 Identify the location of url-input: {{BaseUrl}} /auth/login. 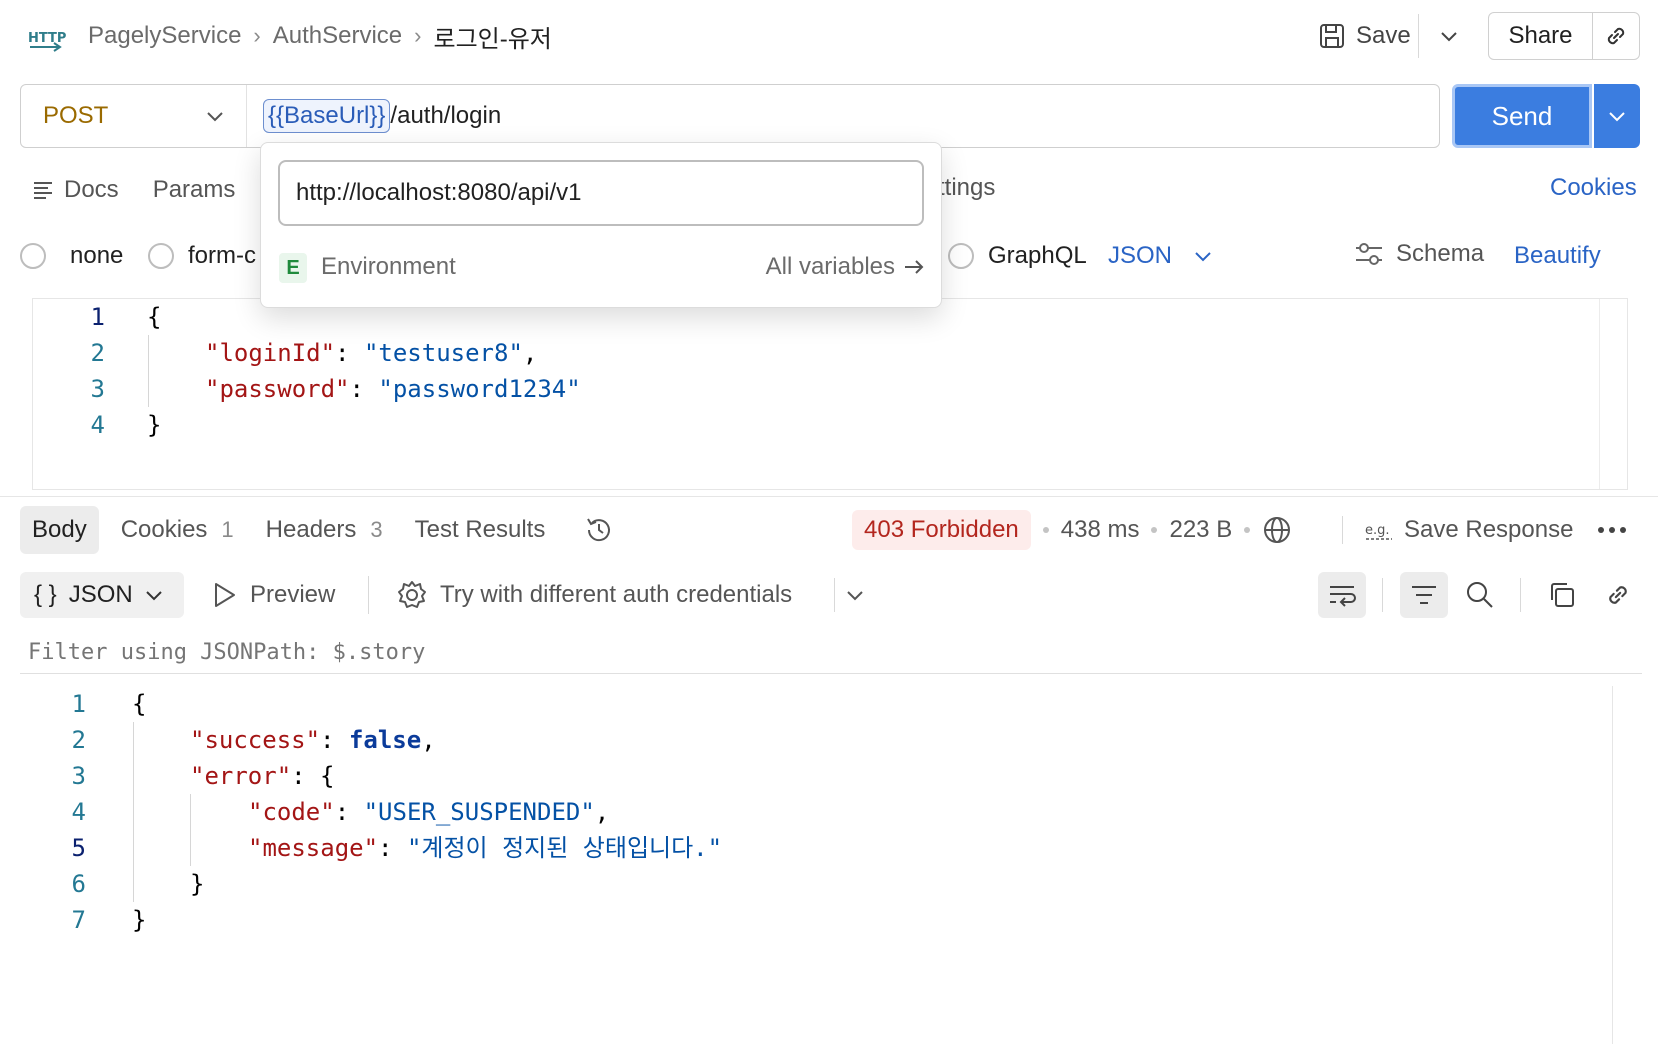
(374, 116).